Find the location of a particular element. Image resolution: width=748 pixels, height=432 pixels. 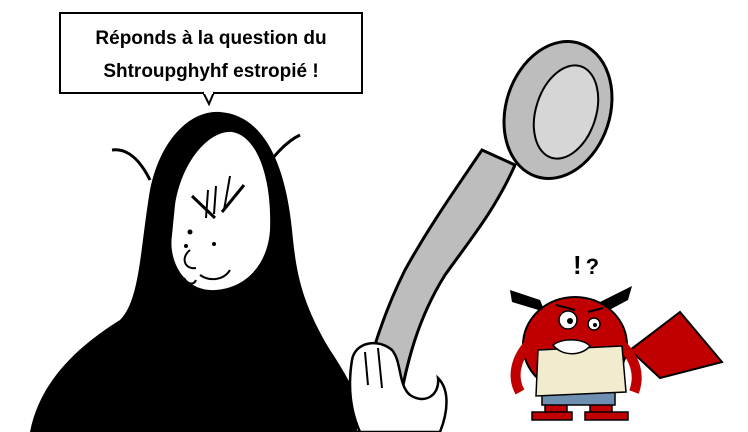

speech-line-2: Shtroupghyhf estropié ! is located at coordinates (211, 71).